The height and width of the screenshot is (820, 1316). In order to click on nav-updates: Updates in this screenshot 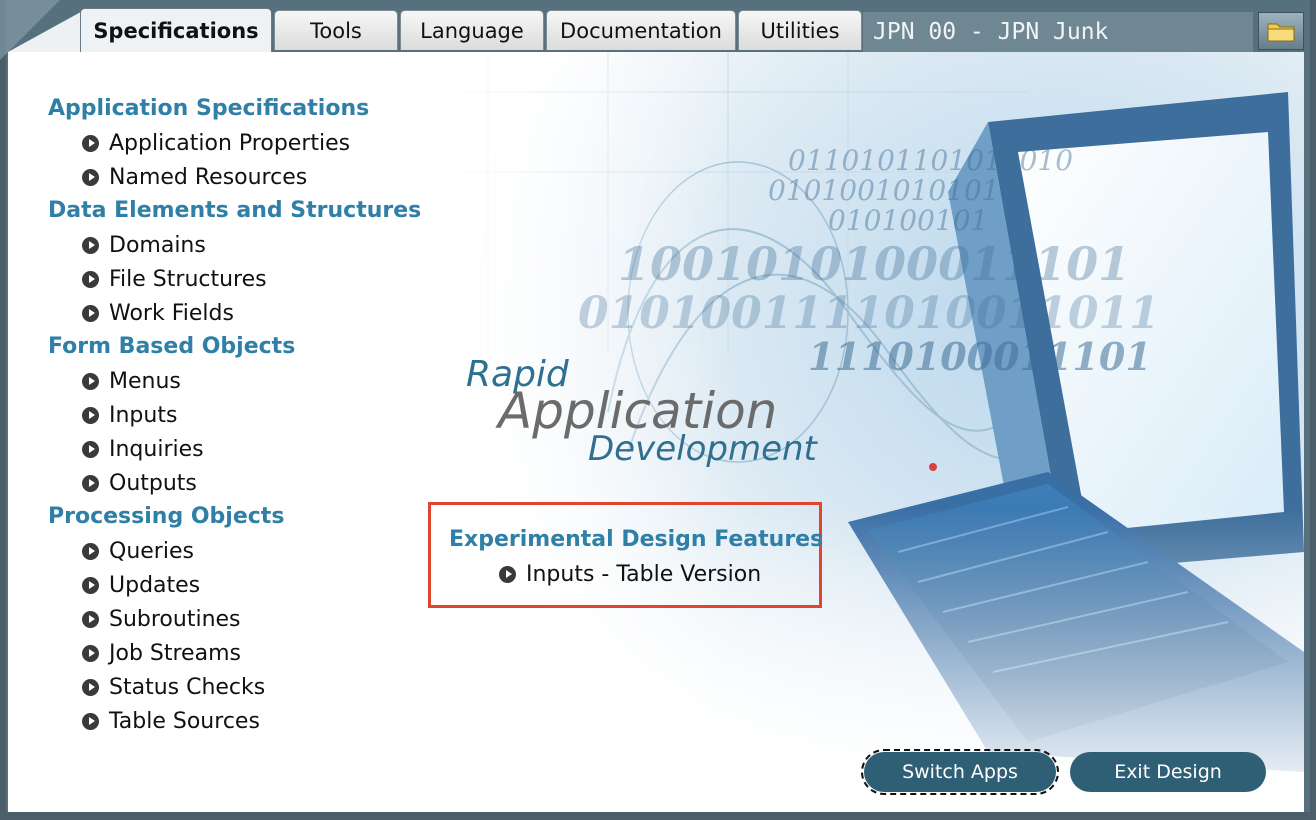, I will do `click(234, 585)`.